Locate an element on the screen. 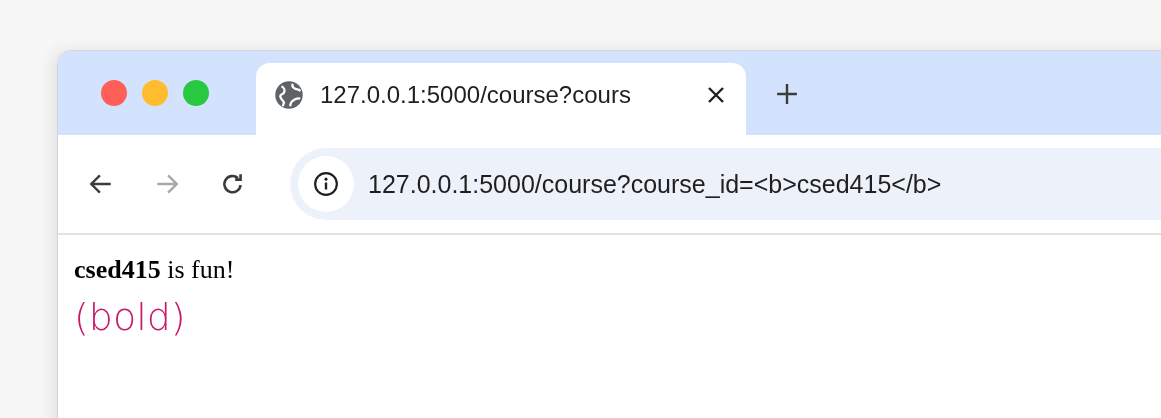 The height and width of the screenshot is (418, 1161). close-icon is located at coordinates (716, 95).